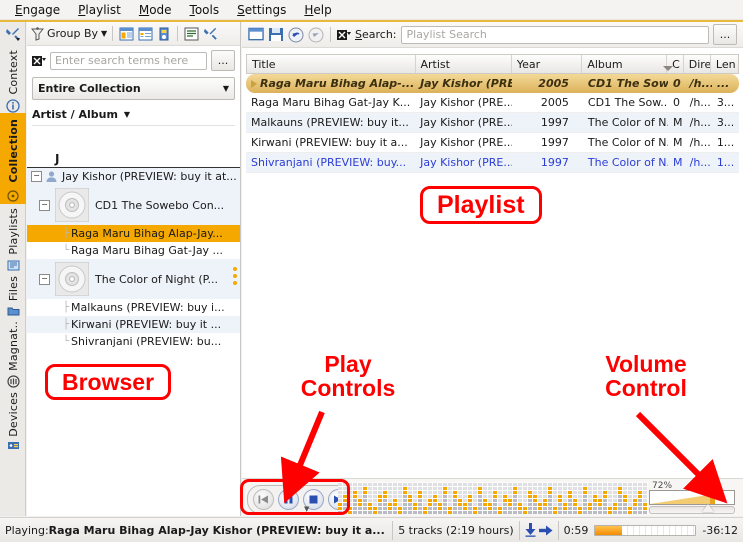 The height and width of the screenshot is (542, 743). Describe the element at coordinates (205, 10) in the screenshot. I see `menu-tools: Tools` at that location.